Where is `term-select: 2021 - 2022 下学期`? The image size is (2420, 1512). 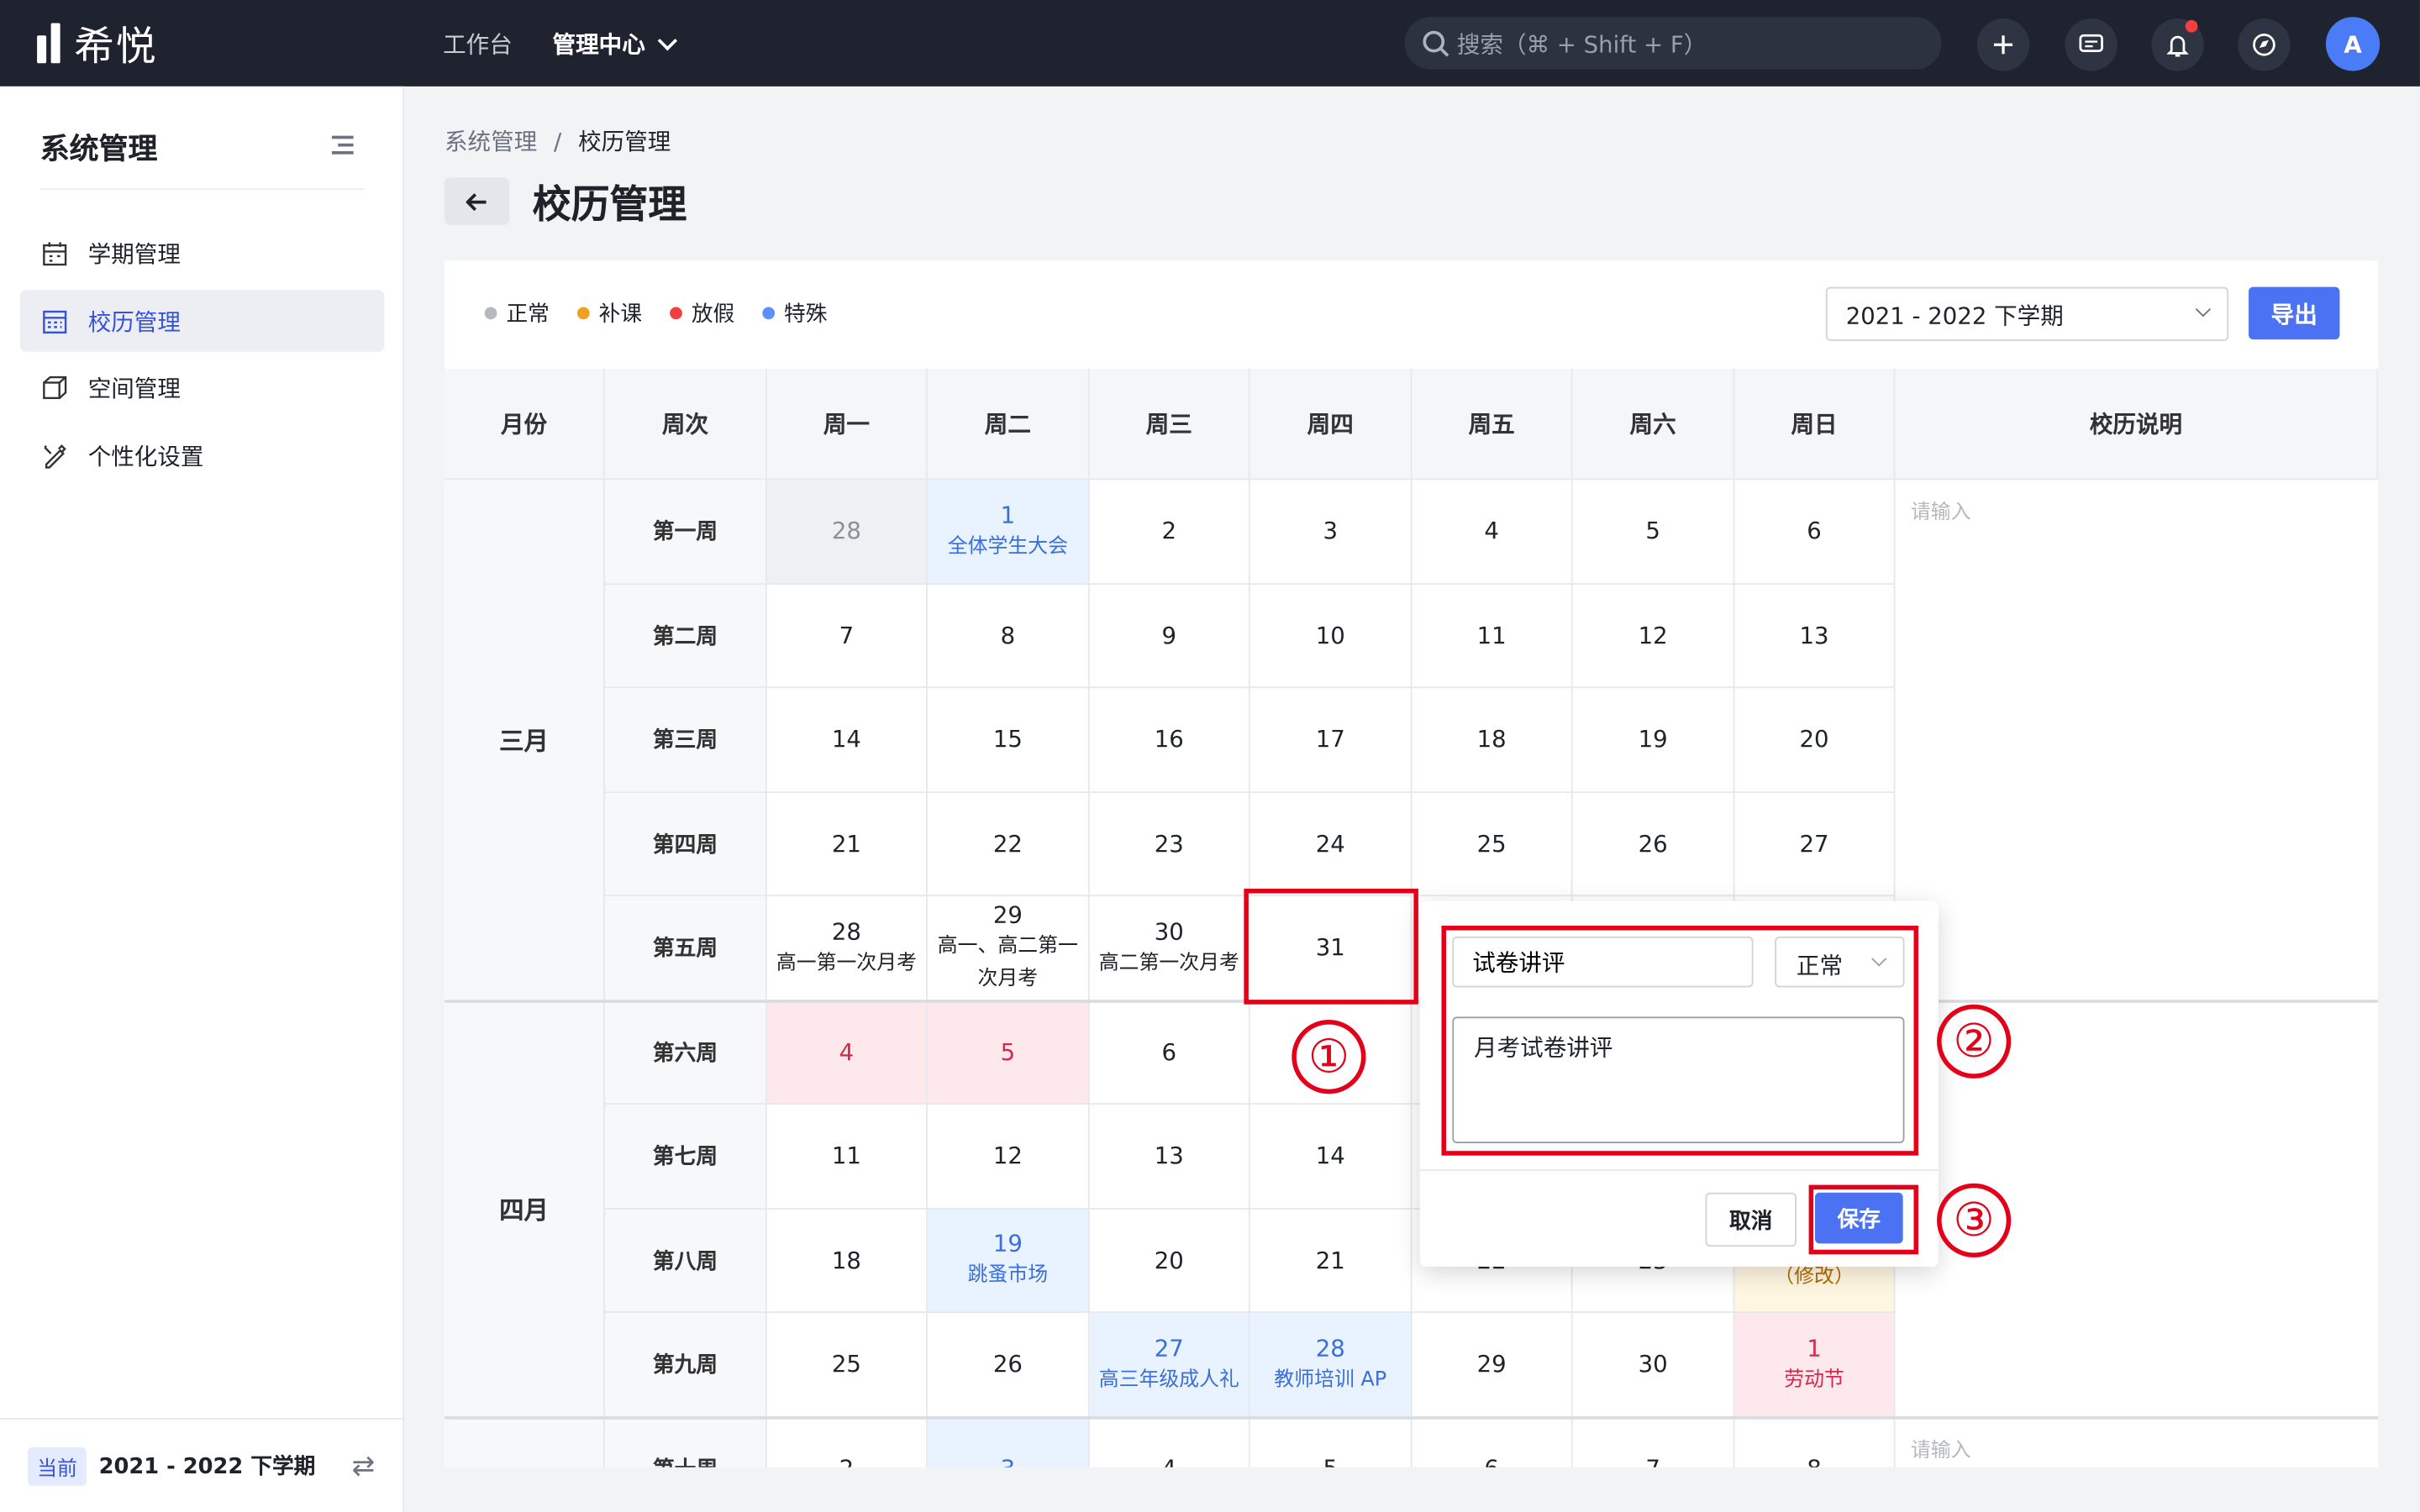 term-select: 2021 - 2022 下学期 is located at coordinates (2027, 313).